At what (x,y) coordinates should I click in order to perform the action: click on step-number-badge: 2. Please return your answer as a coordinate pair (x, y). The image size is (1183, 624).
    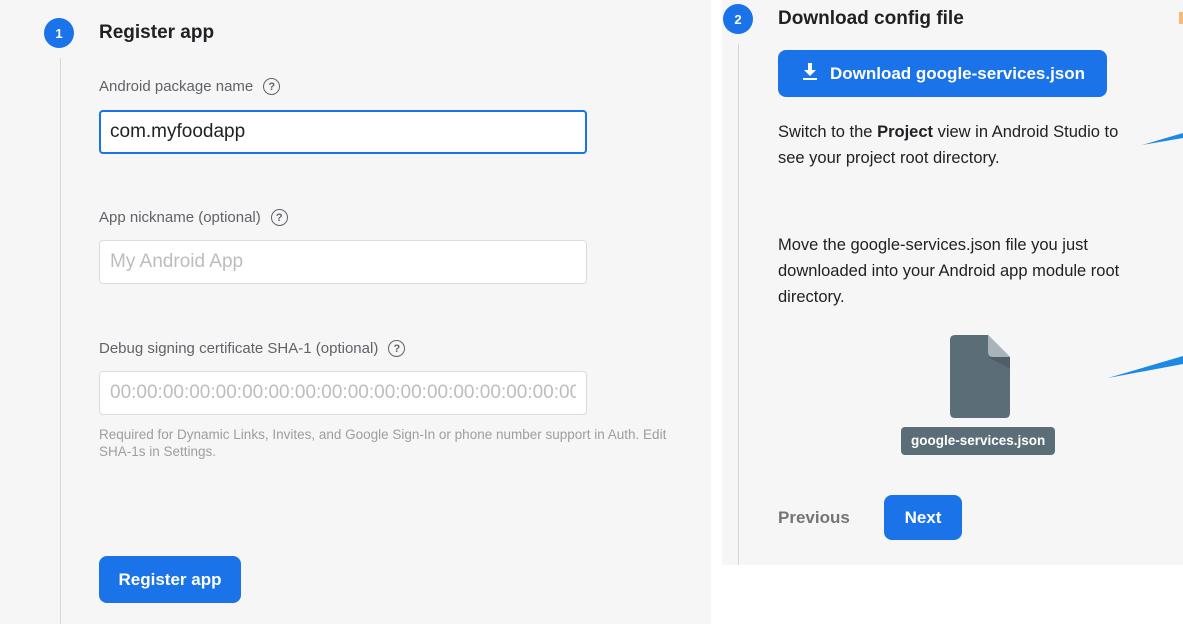
    Looking at the image, I should click on (738, 19).